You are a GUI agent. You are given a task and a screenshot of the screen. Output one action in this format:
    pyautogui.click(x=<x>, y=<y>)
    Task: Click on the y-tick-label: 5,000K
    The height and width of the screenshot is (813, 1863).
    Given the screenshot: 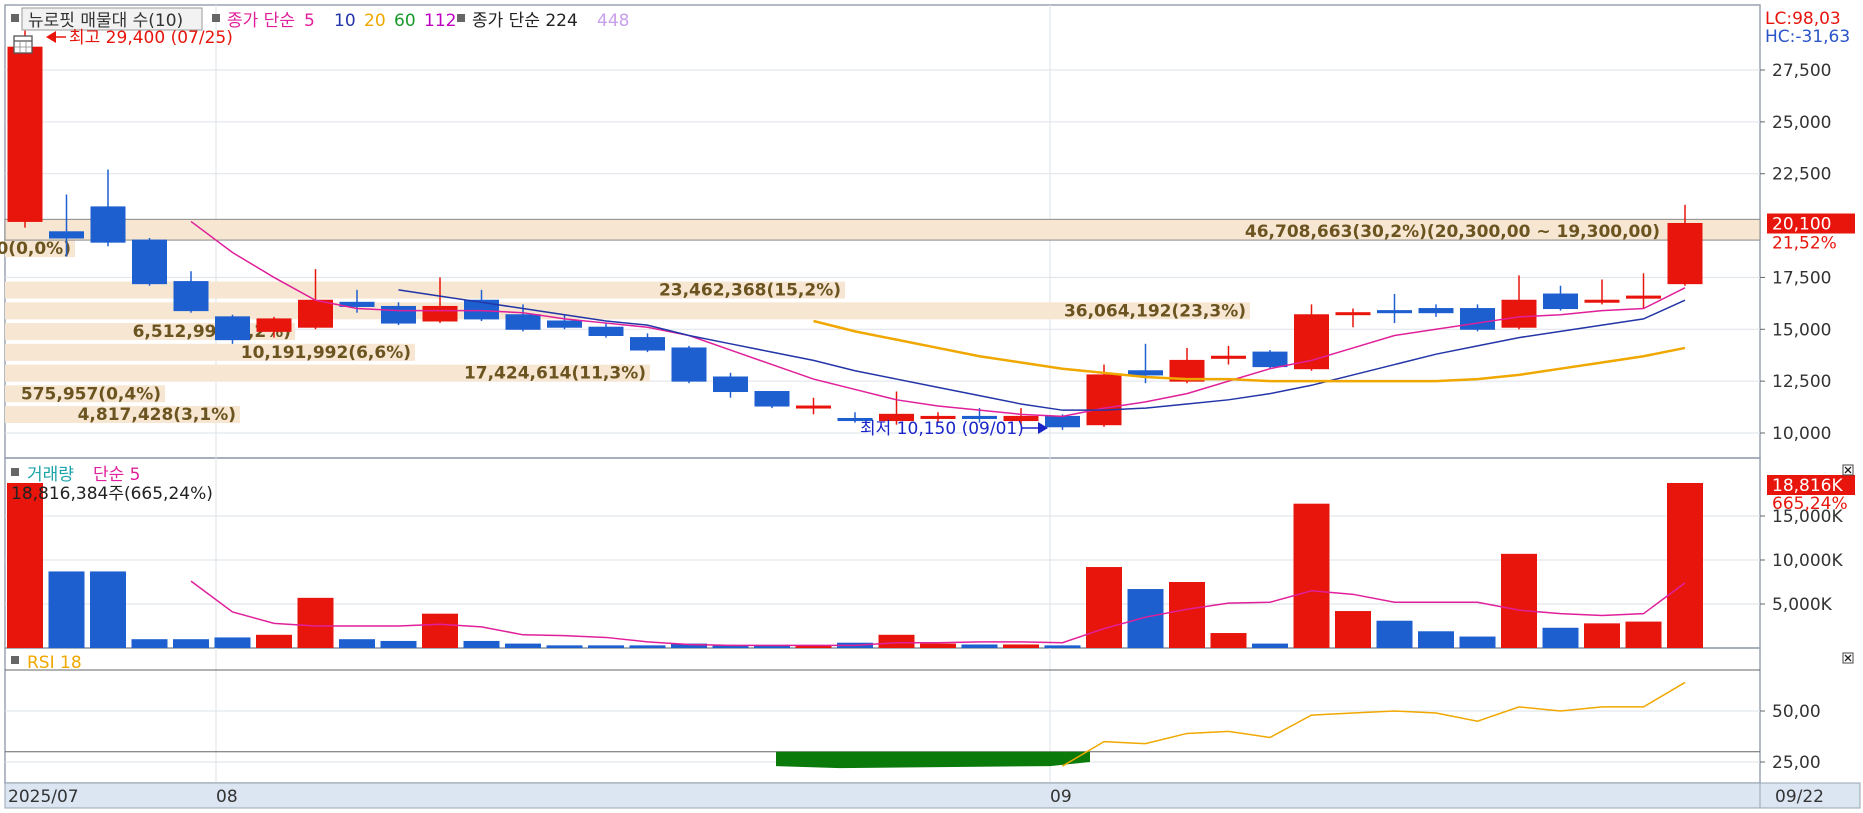 What is the action you would take?
    pyautogui.click(x=1802, y=605)
    